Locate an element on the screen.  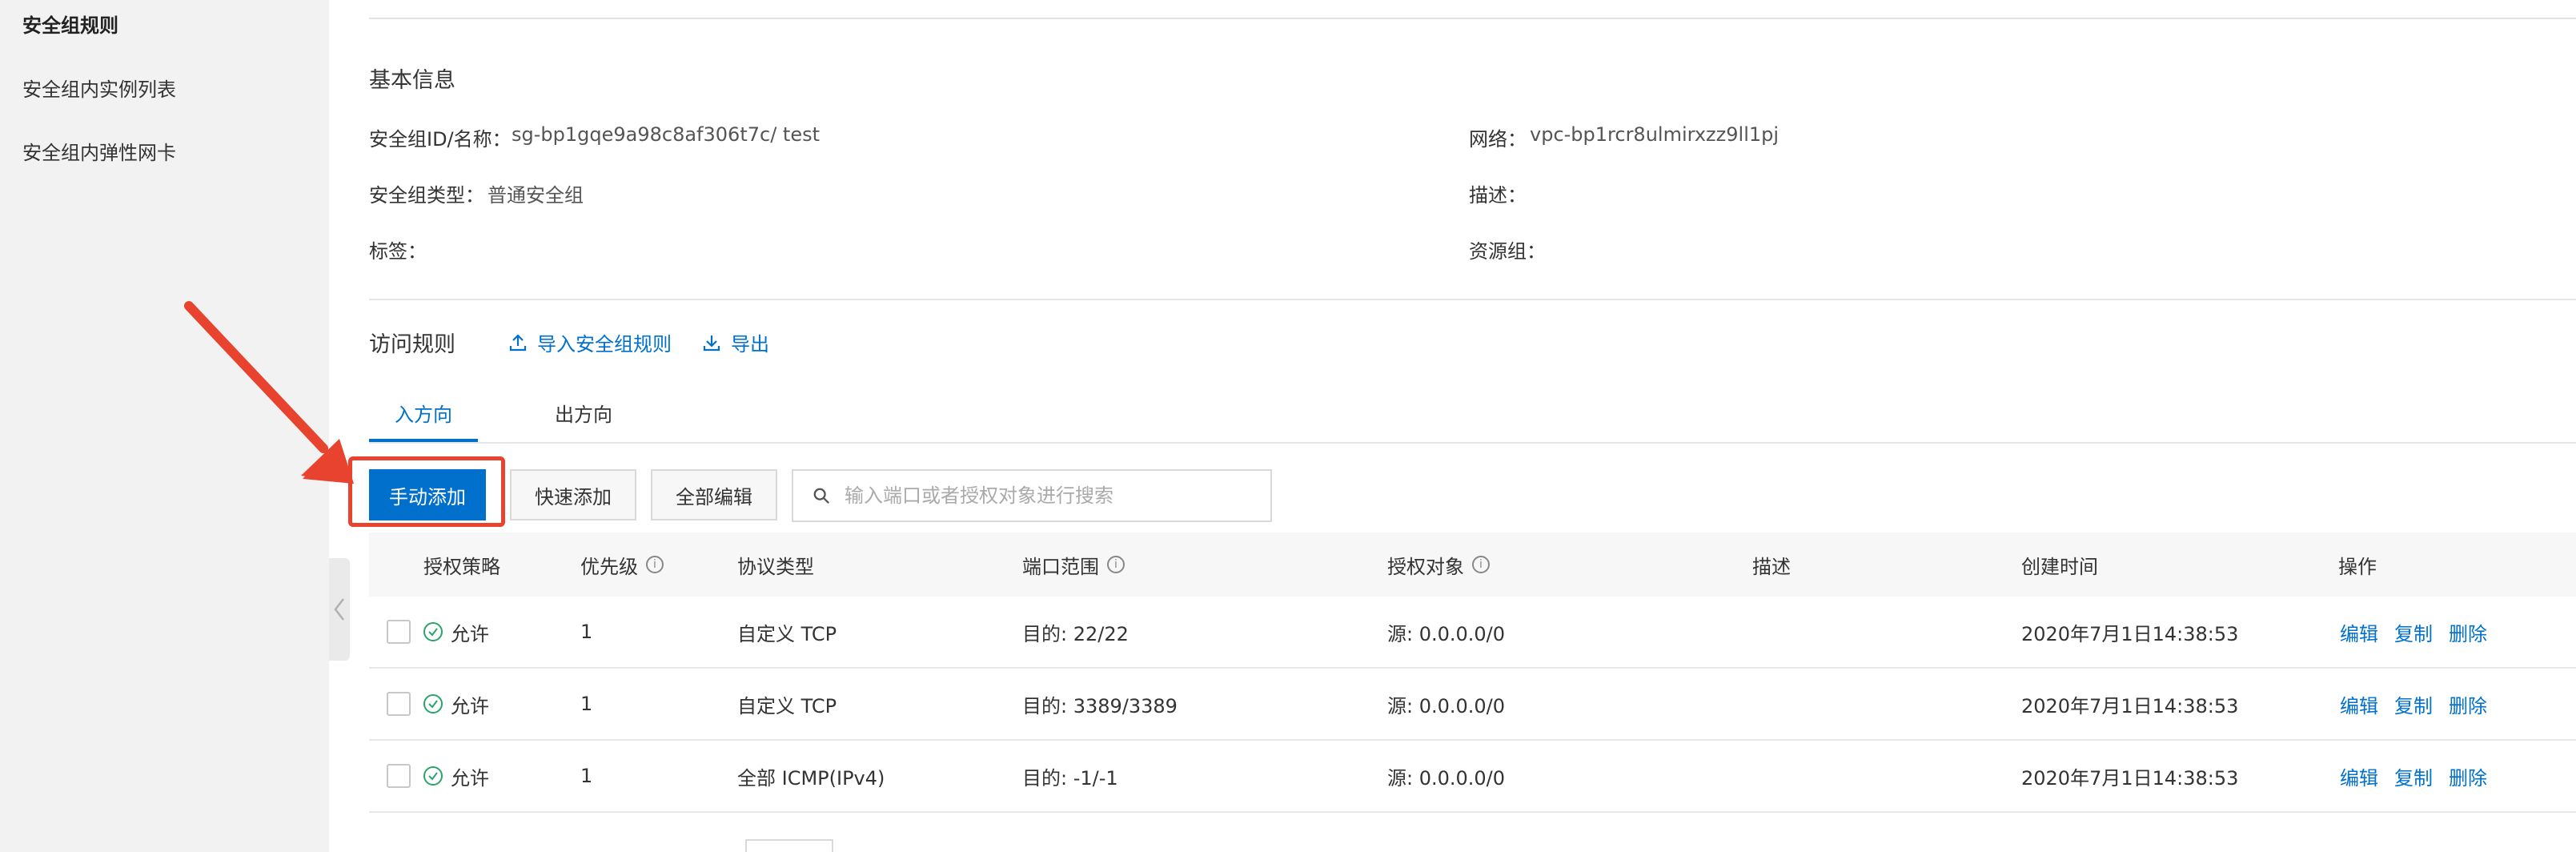
edit-all-button: 全部编辑 is located at coordinates (714, 494).